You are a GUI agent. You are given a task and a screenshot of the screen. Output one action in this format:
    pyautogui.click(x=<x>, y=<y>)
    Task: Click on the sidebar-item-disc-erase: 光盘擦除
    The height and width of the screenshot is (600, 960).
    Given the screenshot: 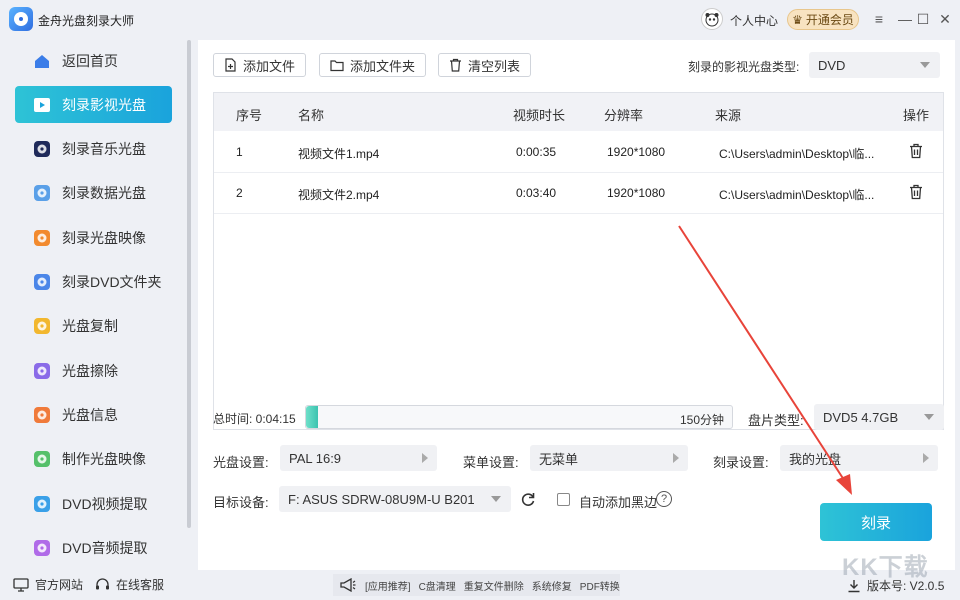 What is the action you would take?
    pyautogui.click(x=93, y=370)
    